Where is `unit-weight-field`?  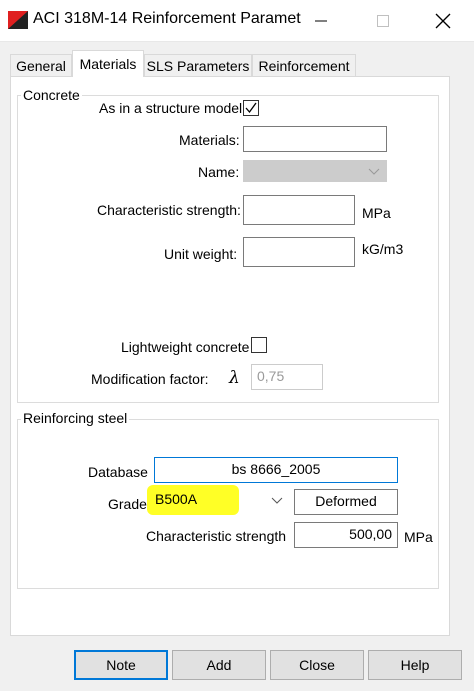 unit-weight-field is located at coordinates (299, 252).